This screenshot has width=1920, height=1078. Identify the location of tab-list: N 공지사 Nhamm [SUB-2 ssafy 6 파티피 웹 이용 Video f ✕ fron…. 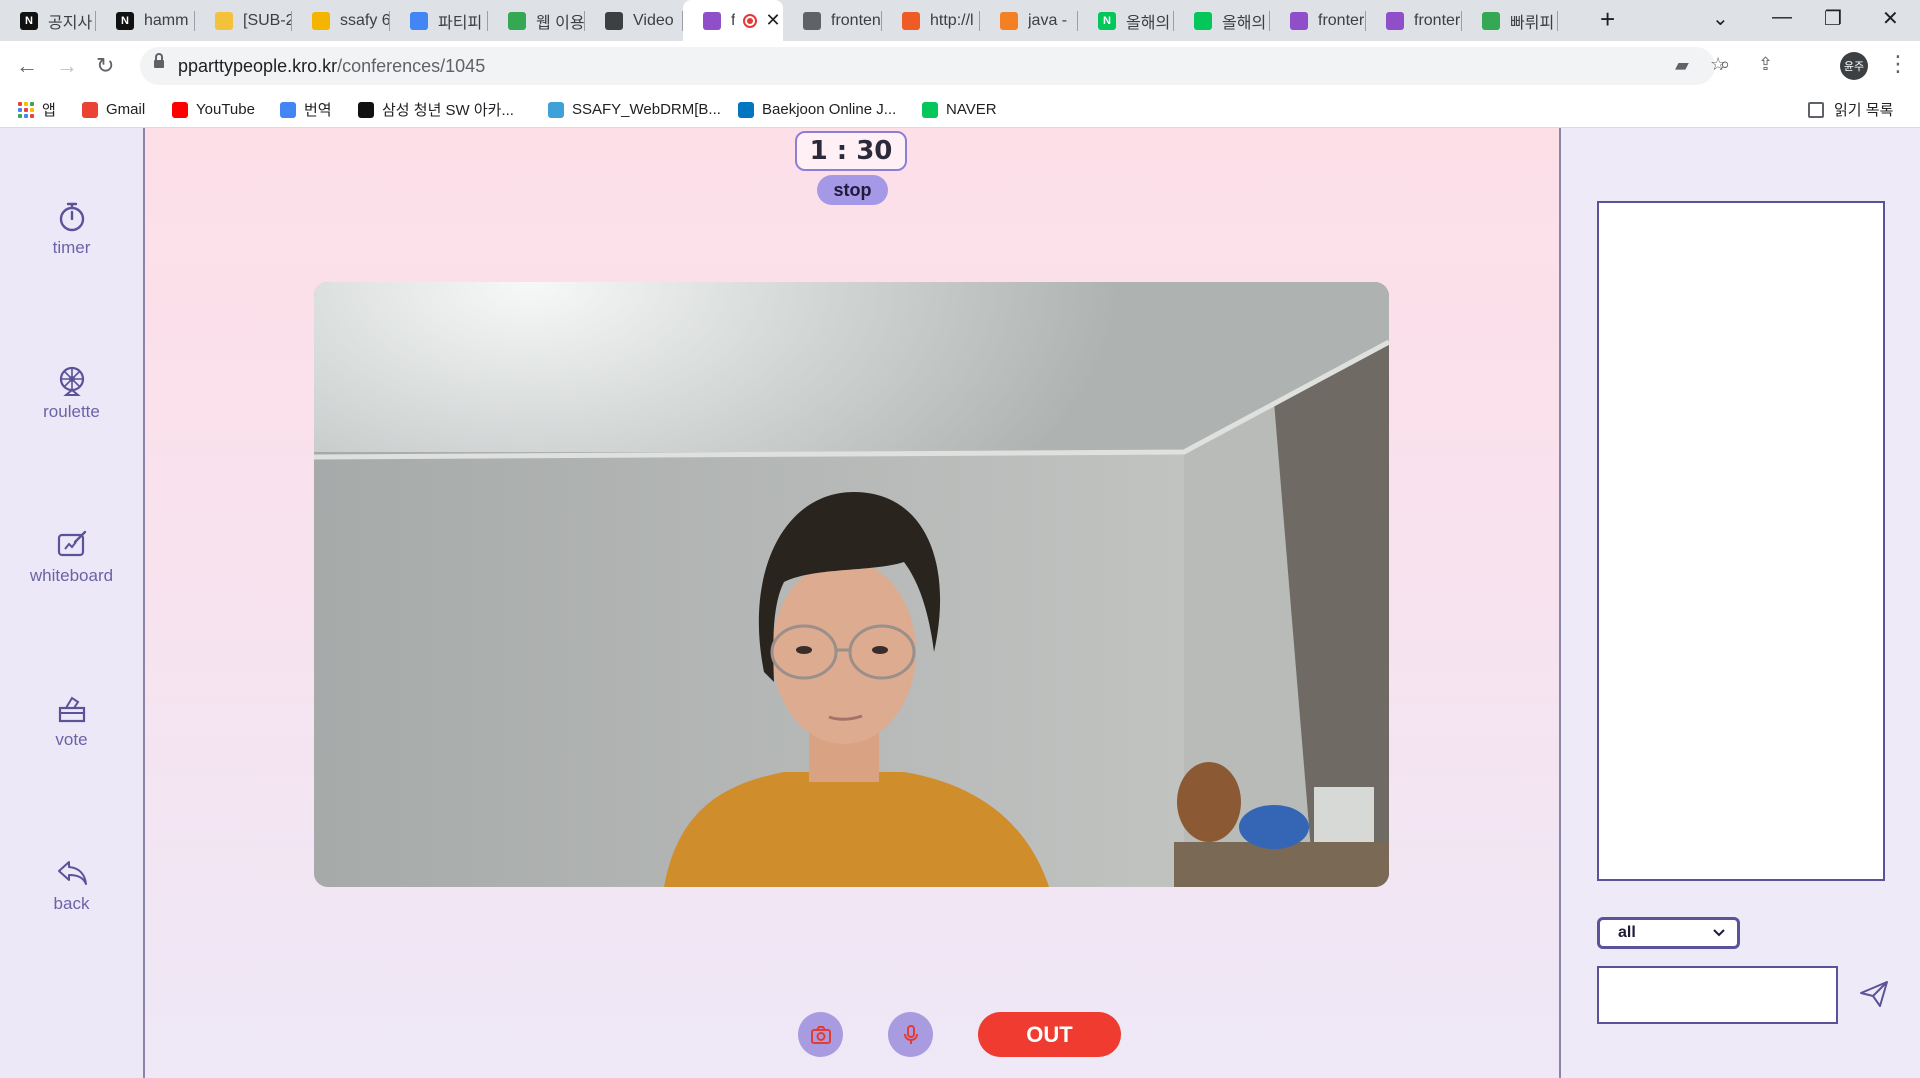
(779, 20).